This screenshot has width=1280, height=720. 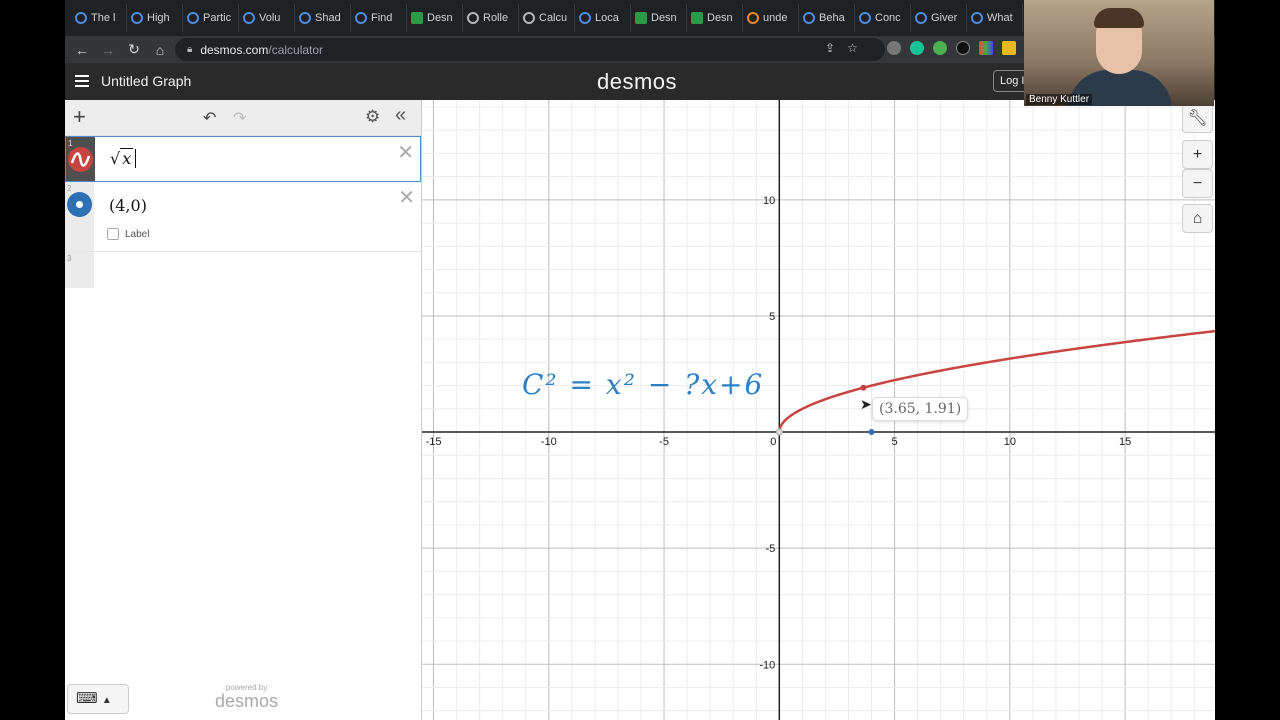 What do you see at coordinates (247, 701) in the screenshot?
I see `powered-by-brand: desmos` at bounding box center [247, 701].